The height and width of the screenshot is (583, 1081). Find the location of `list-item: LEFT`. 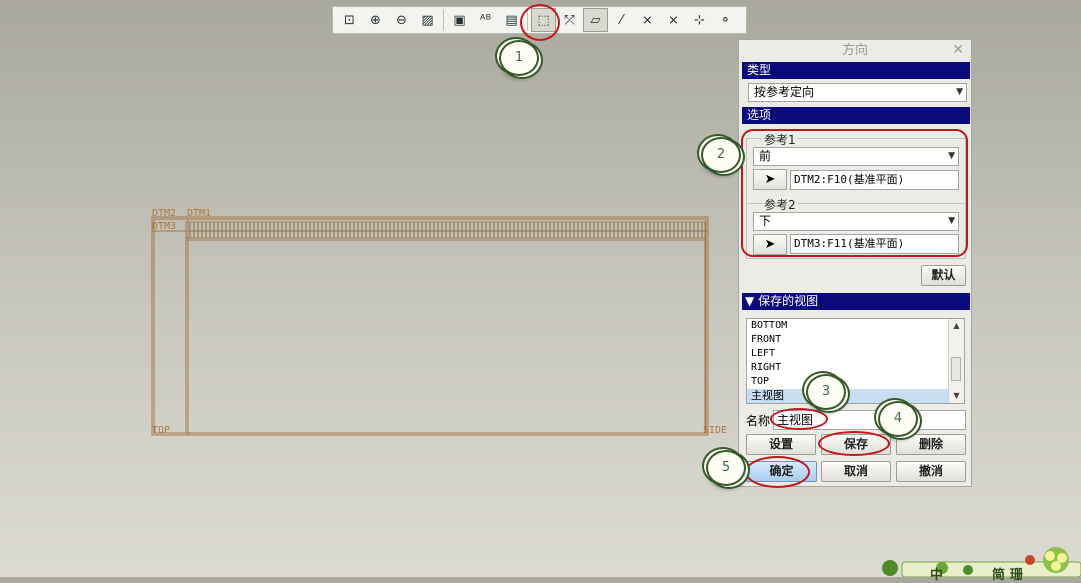

list-item: LEFT is located at coordinates (855, 354).